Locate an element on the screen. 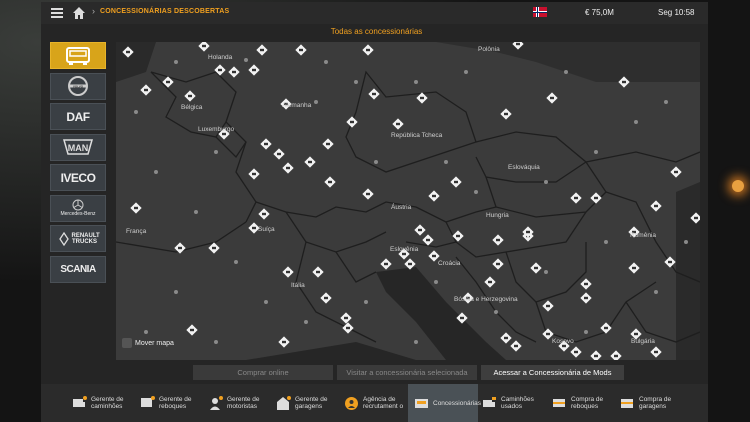 This screenshot has height=422, width=750. nav-label: Concessionárias is located at coordinates (457, 403).